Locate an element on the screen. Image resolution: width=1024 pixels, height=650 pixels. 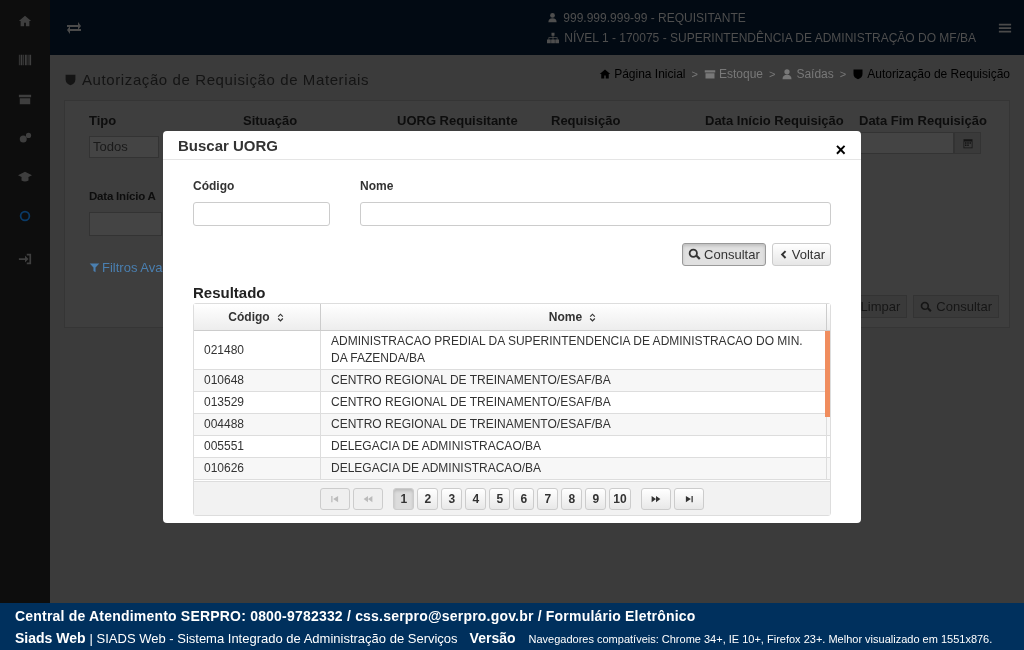
page-button: 2 is located at coordinates (428, 498).